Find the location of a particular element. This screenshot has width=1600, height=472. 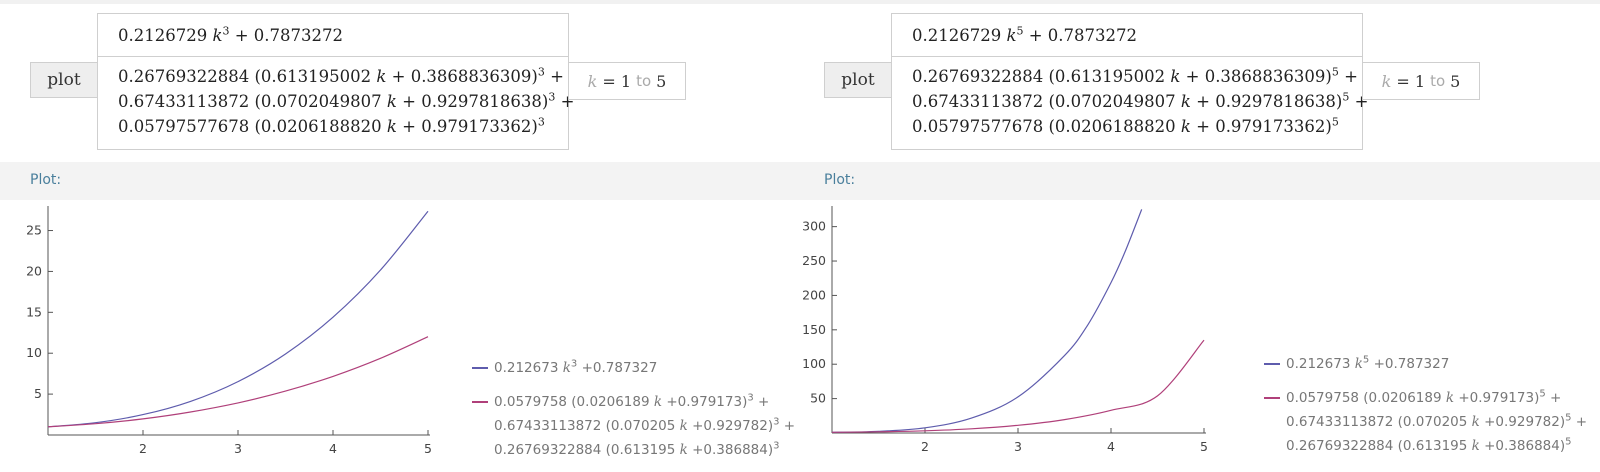

y-tick-label: 5 is located at coordinates (38, 393).